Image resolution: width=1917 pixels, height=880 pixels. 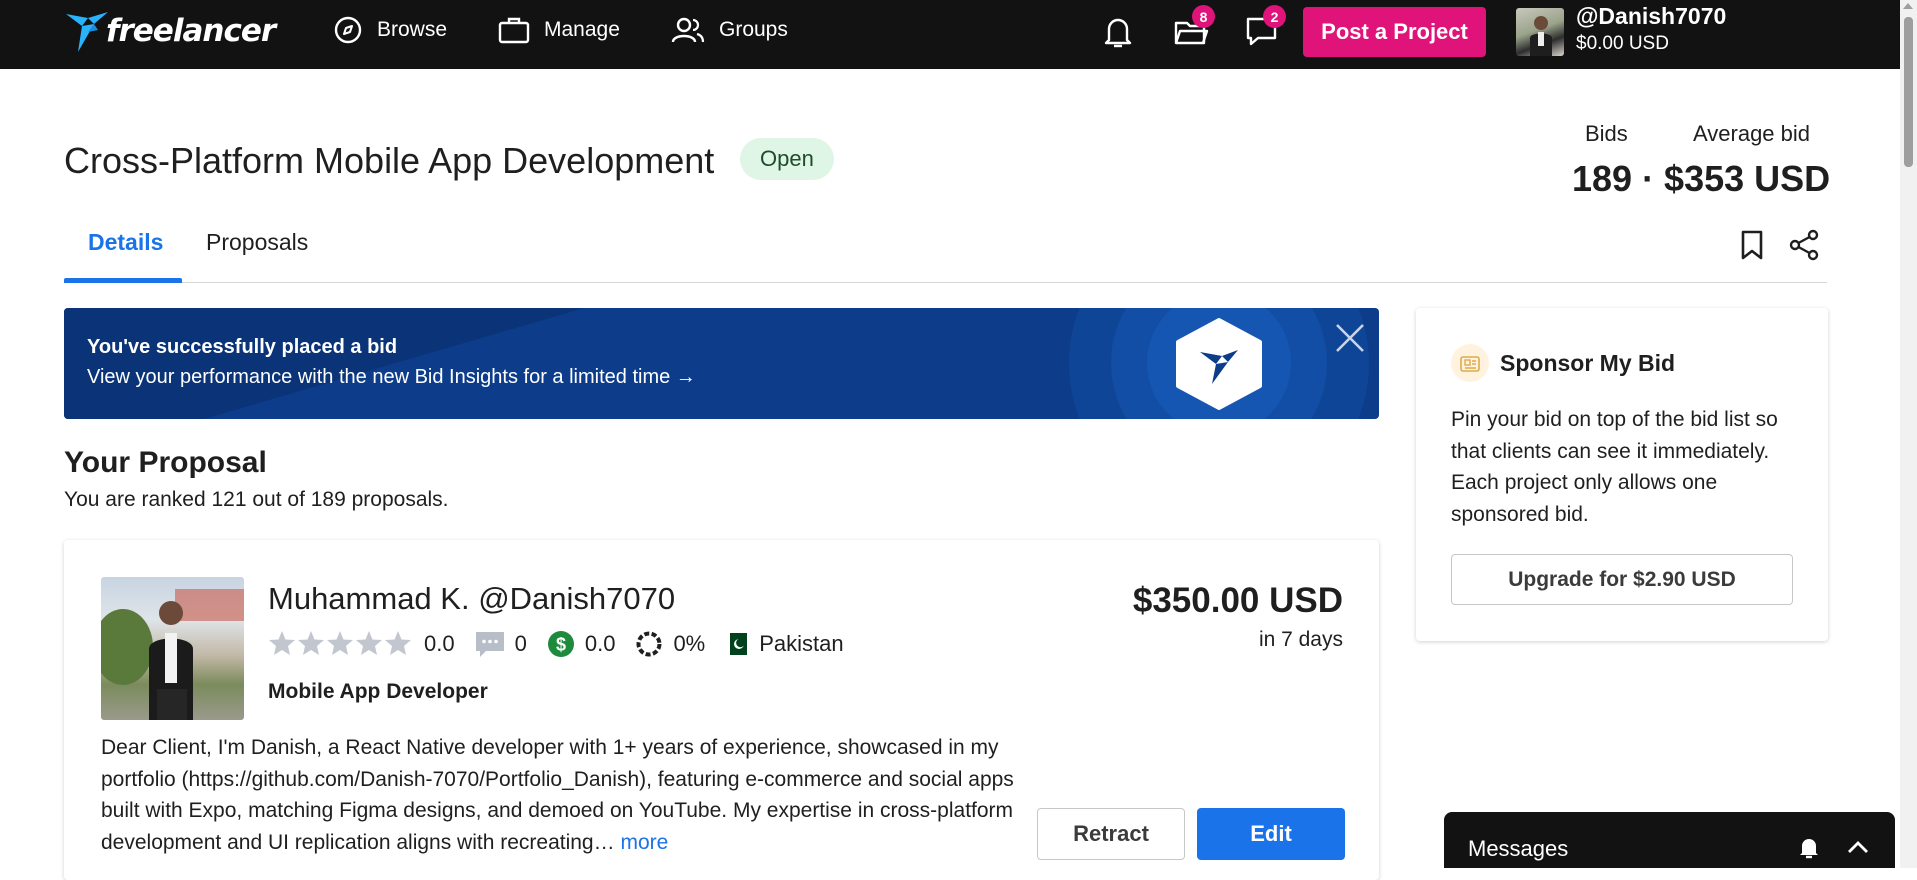 I want to click on freelancer-hexagon-icon, so click(x=1219, y=364).